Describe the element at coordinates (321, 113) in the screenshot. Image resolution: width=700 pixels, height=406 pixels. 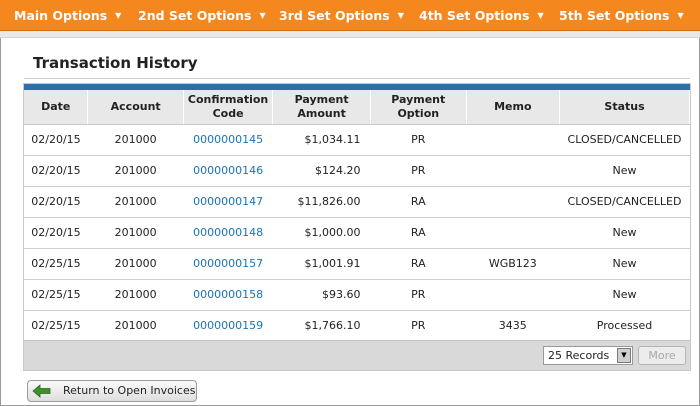
I see `header-label: Amount` at that location.